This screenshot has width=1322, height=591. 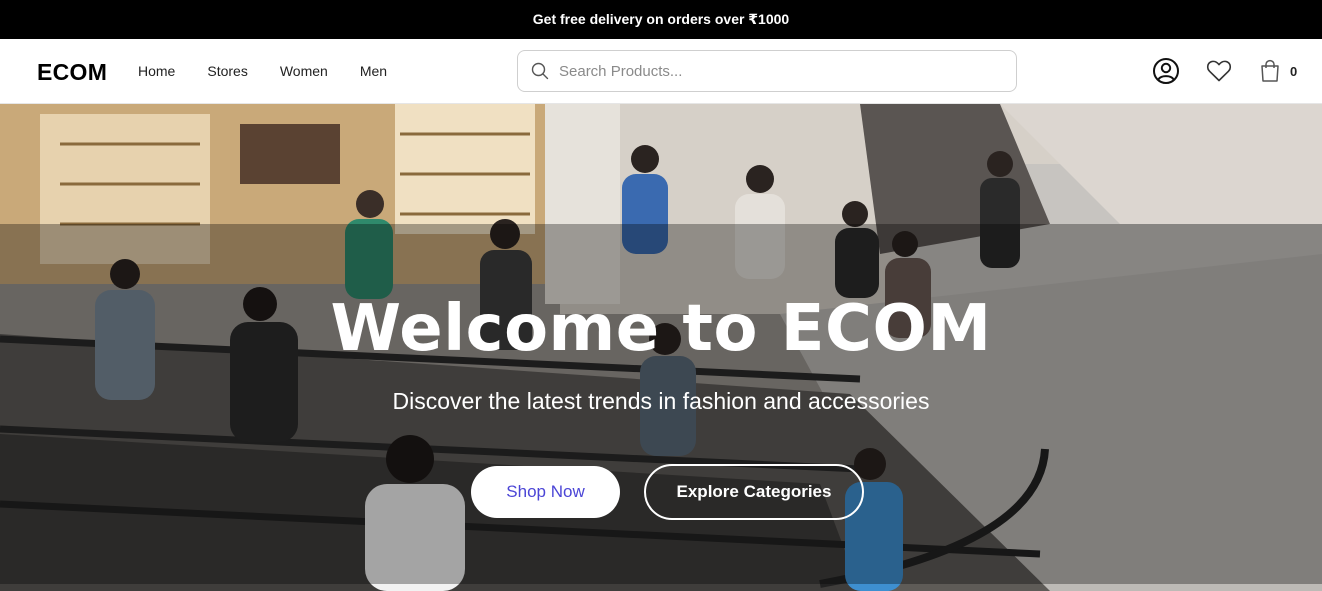 What do you see at coordinates (1294, 71) in the screenshot?
I see `cart-count-badge: 0` at bounding box center [1294, 71].